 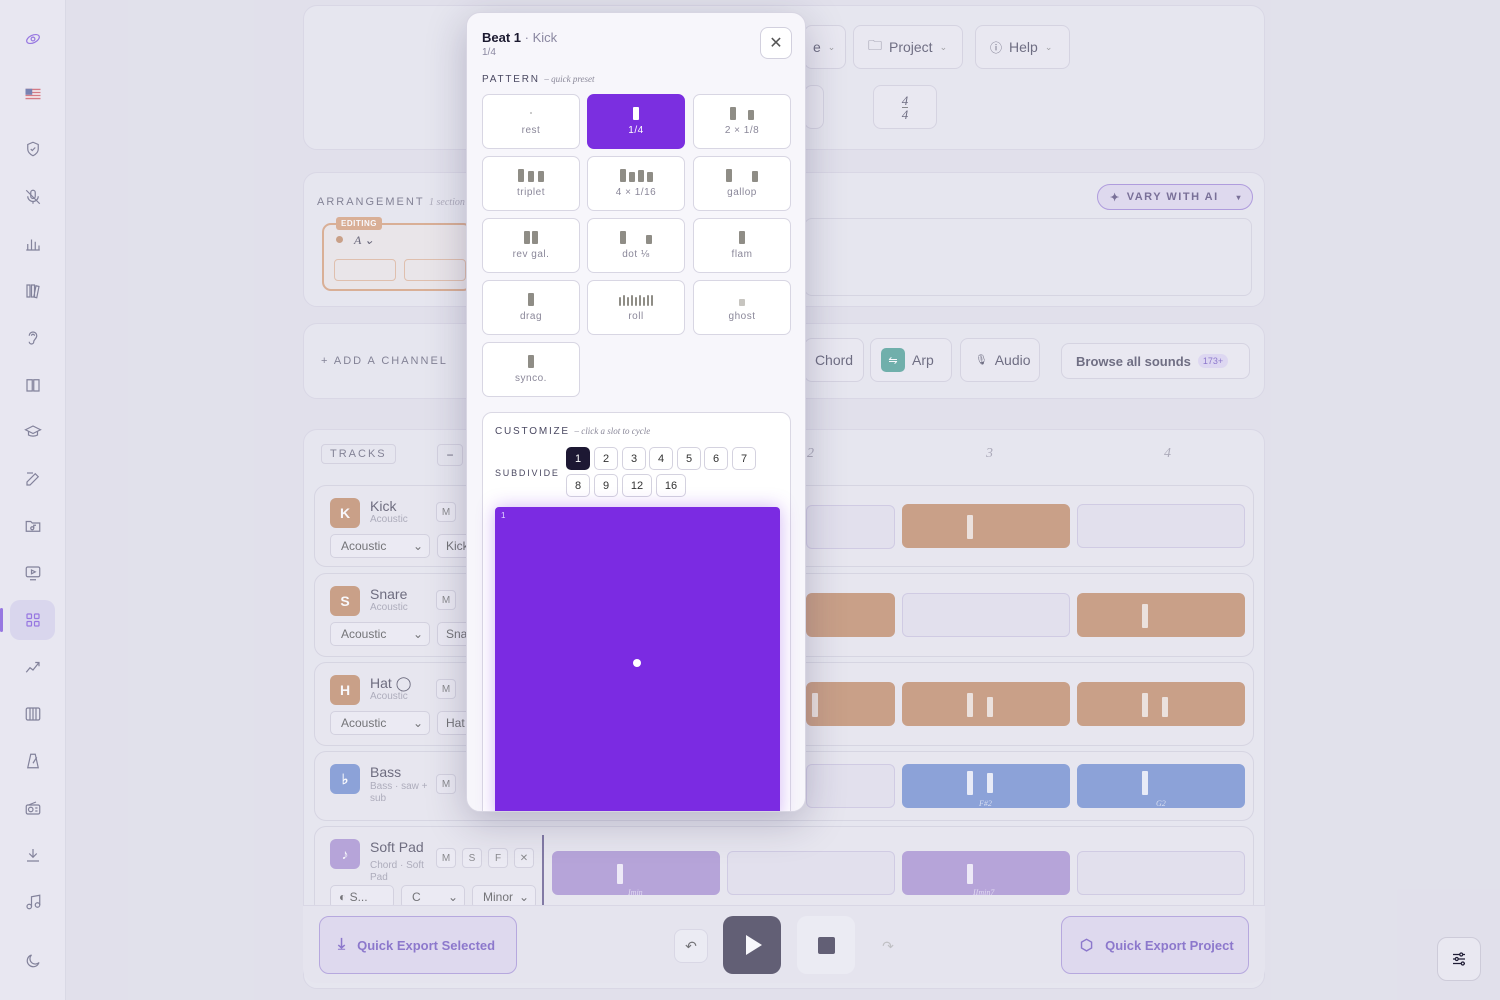 I want to click on subdivide-option-8: 8, so click(x=578, y=485).